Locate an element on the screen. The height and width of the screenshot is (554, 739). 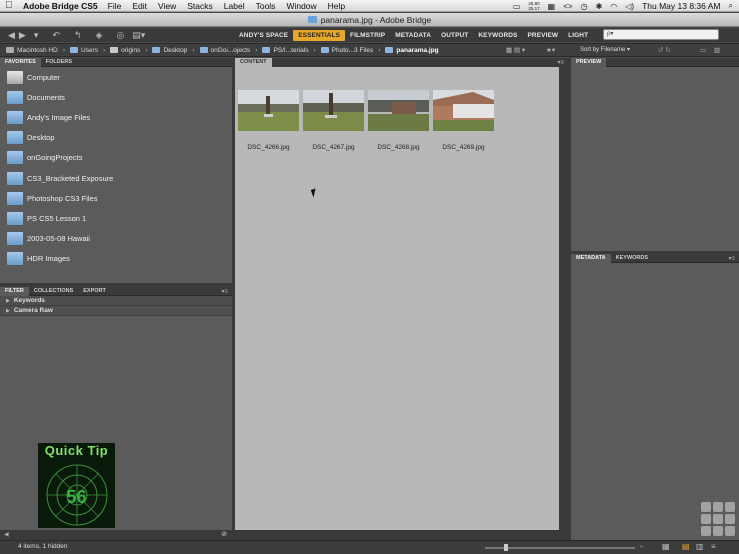
workspace-andys-space: ANDY'S SPACE is located at coordinates (263, 35).